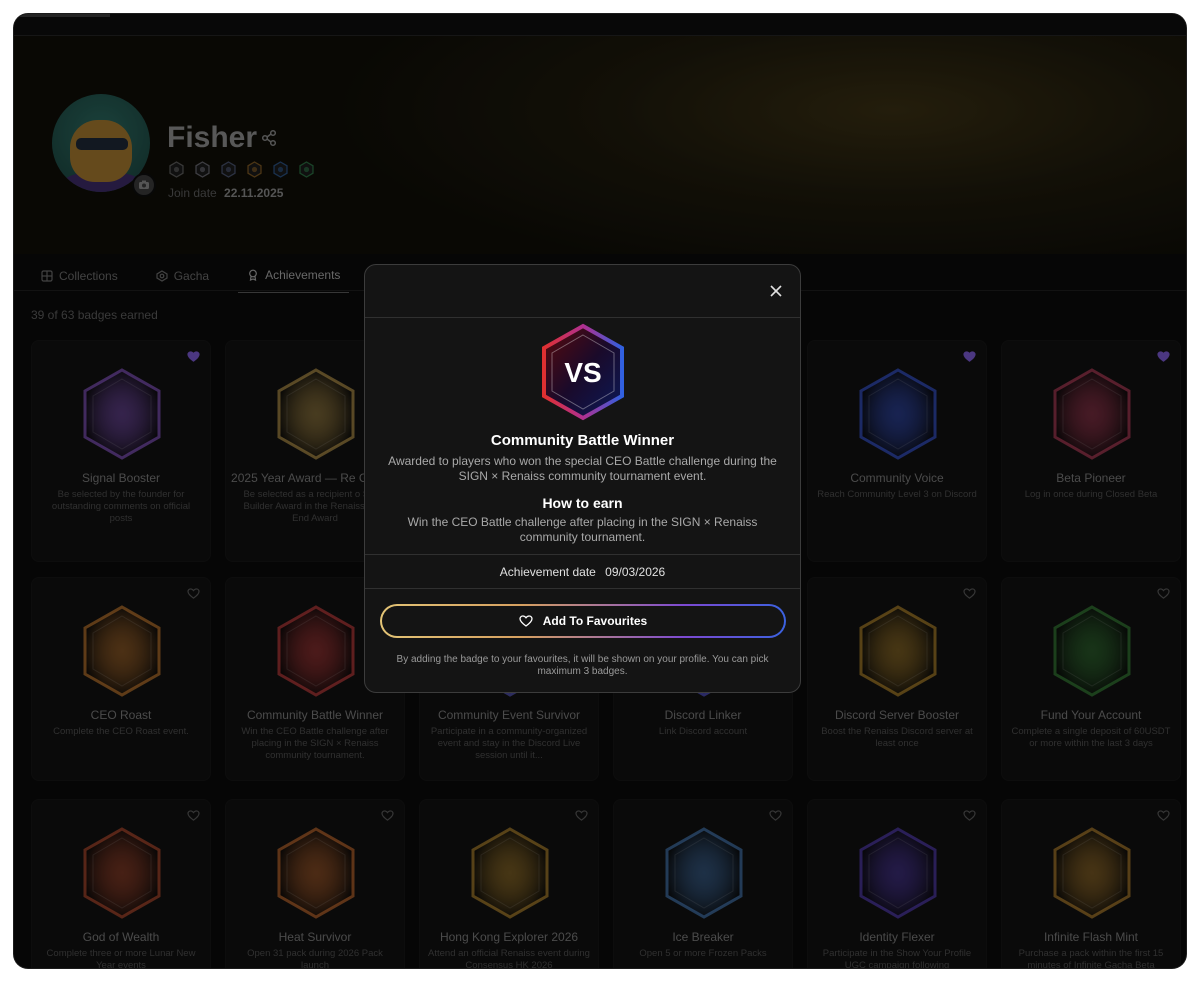 The height and width of the screenshot is (982, 1200). Describe the element at coordinates (526, 621) in the screenshot. I see `heart-icon` at that location.